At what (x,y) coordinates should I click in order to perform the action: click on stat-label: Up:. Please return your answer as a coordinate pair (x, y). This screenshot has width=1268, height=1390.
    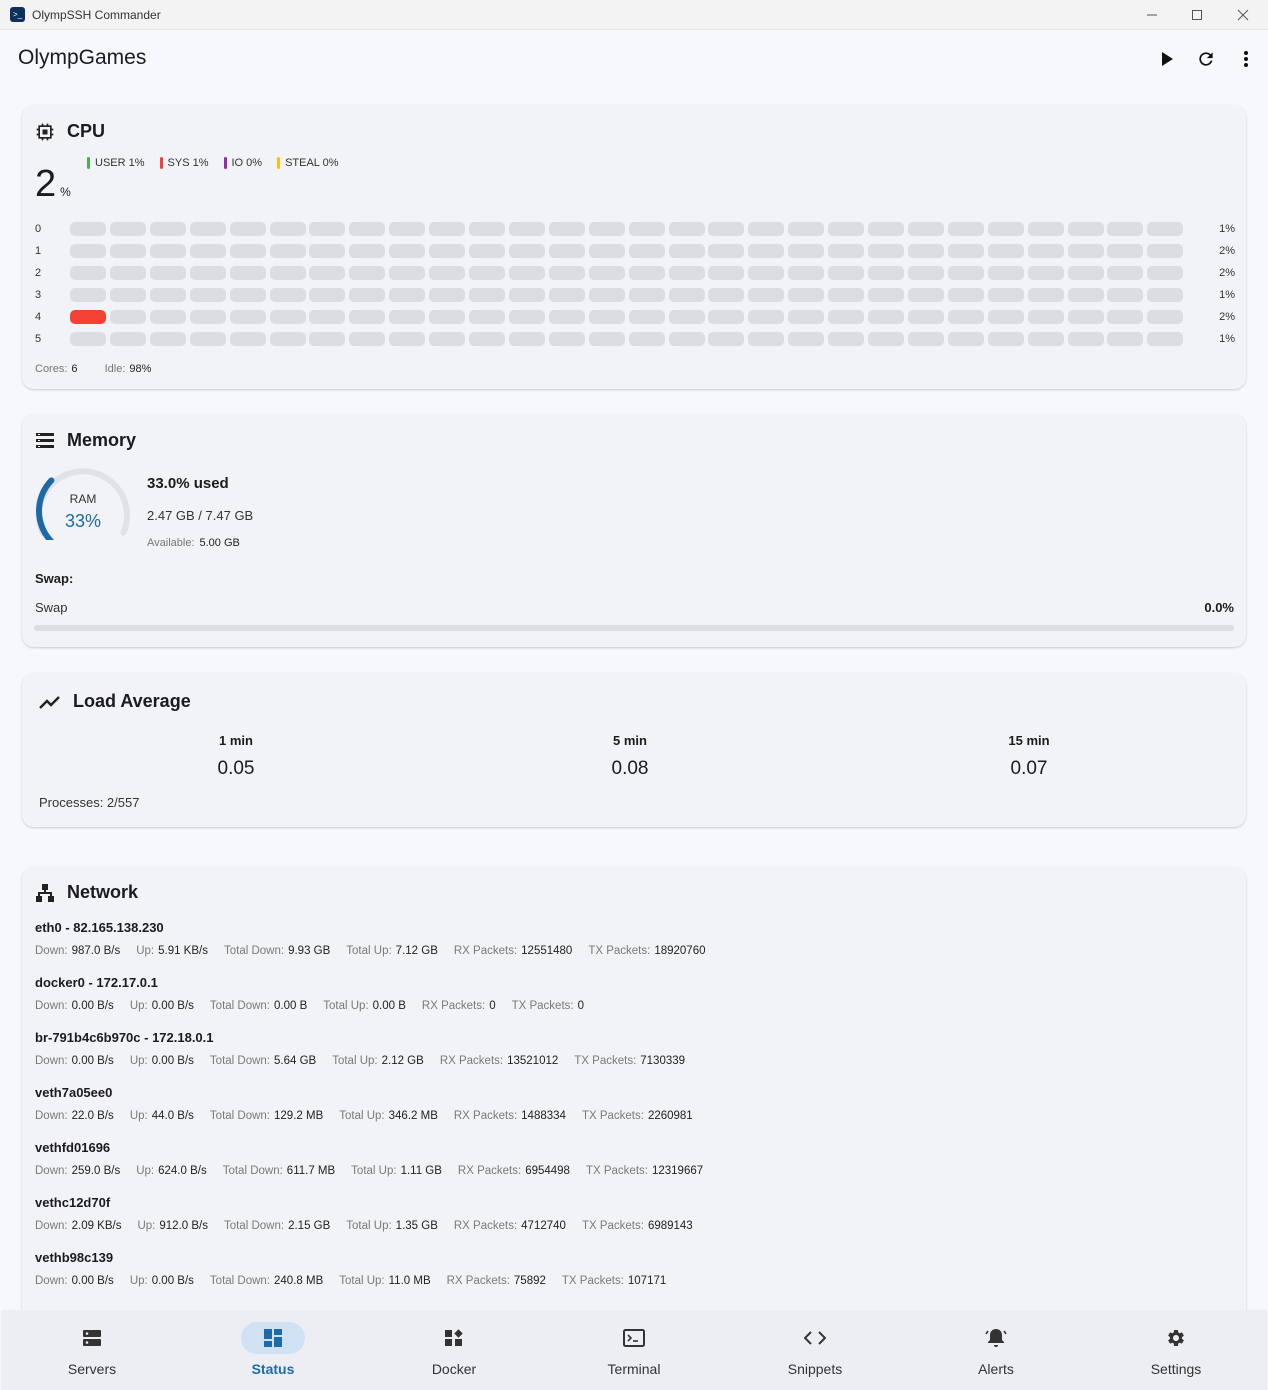
    Looking at the image, I should click on (145, 1171).